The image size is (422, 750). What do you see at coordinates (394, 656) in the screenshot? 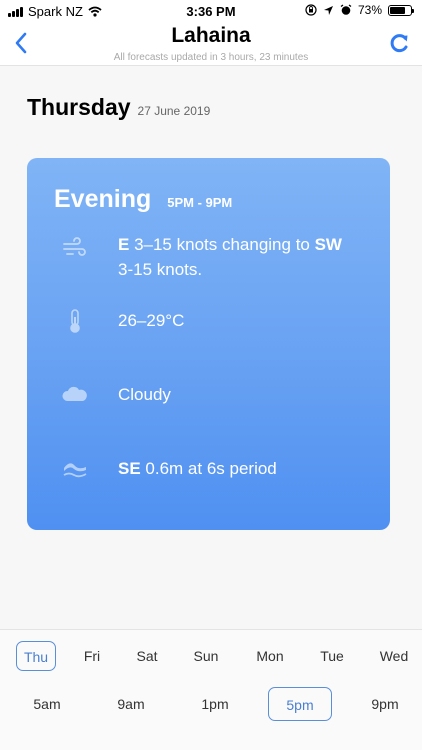
I see `day-tab-wed: Wed` at bounding box center [394, 656].